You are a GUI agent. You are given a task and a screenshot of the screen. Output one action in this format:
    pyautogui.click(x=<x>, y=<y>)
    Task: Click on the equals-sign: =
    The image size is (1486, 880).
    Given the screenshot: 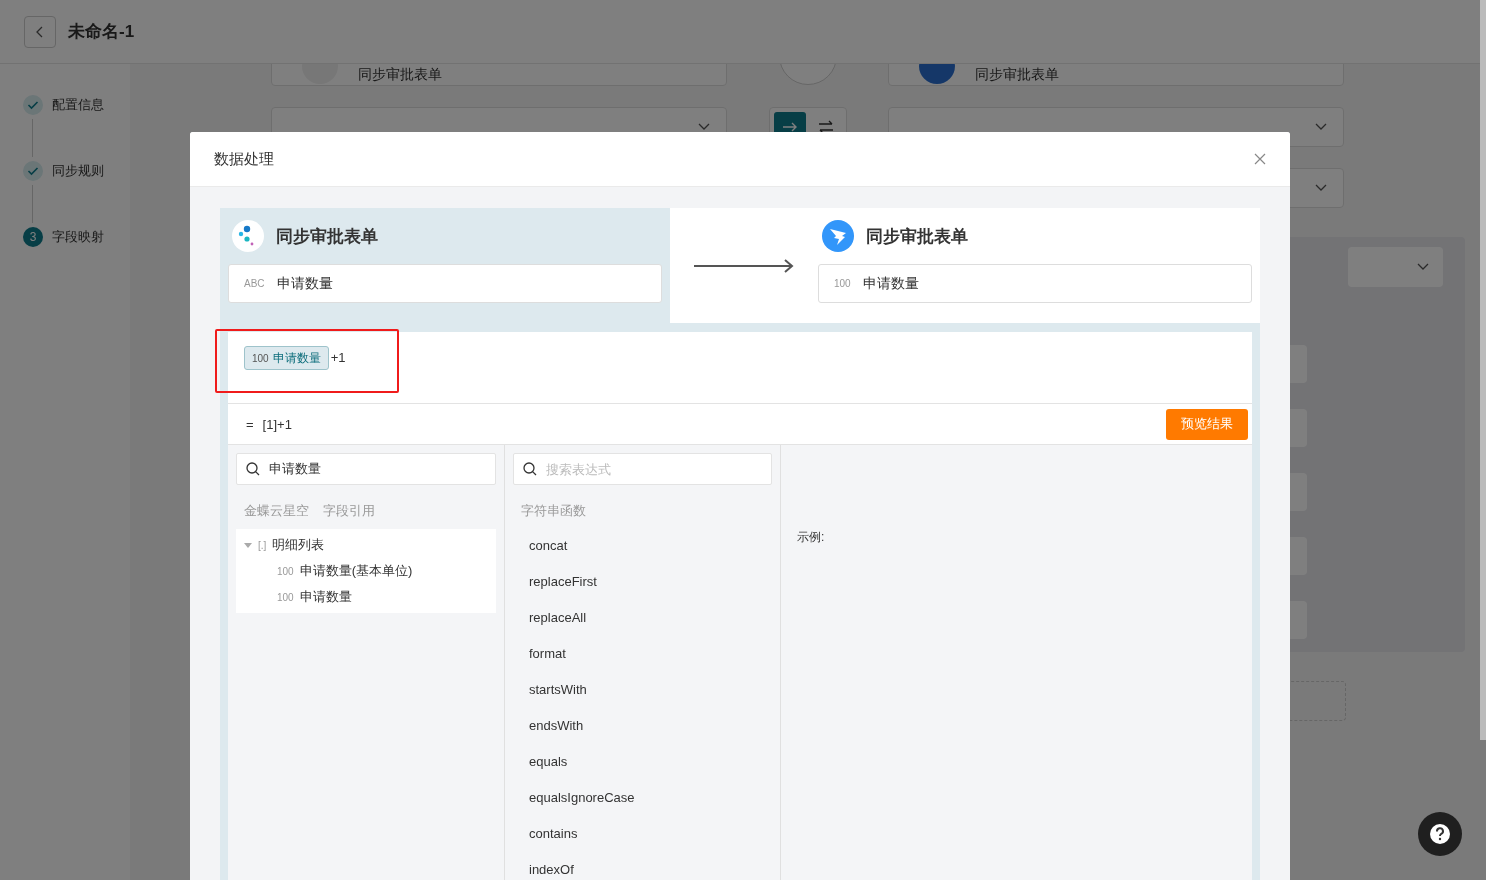 What is the action you would take?
    pyautogui.click(x=250, y=424)
    